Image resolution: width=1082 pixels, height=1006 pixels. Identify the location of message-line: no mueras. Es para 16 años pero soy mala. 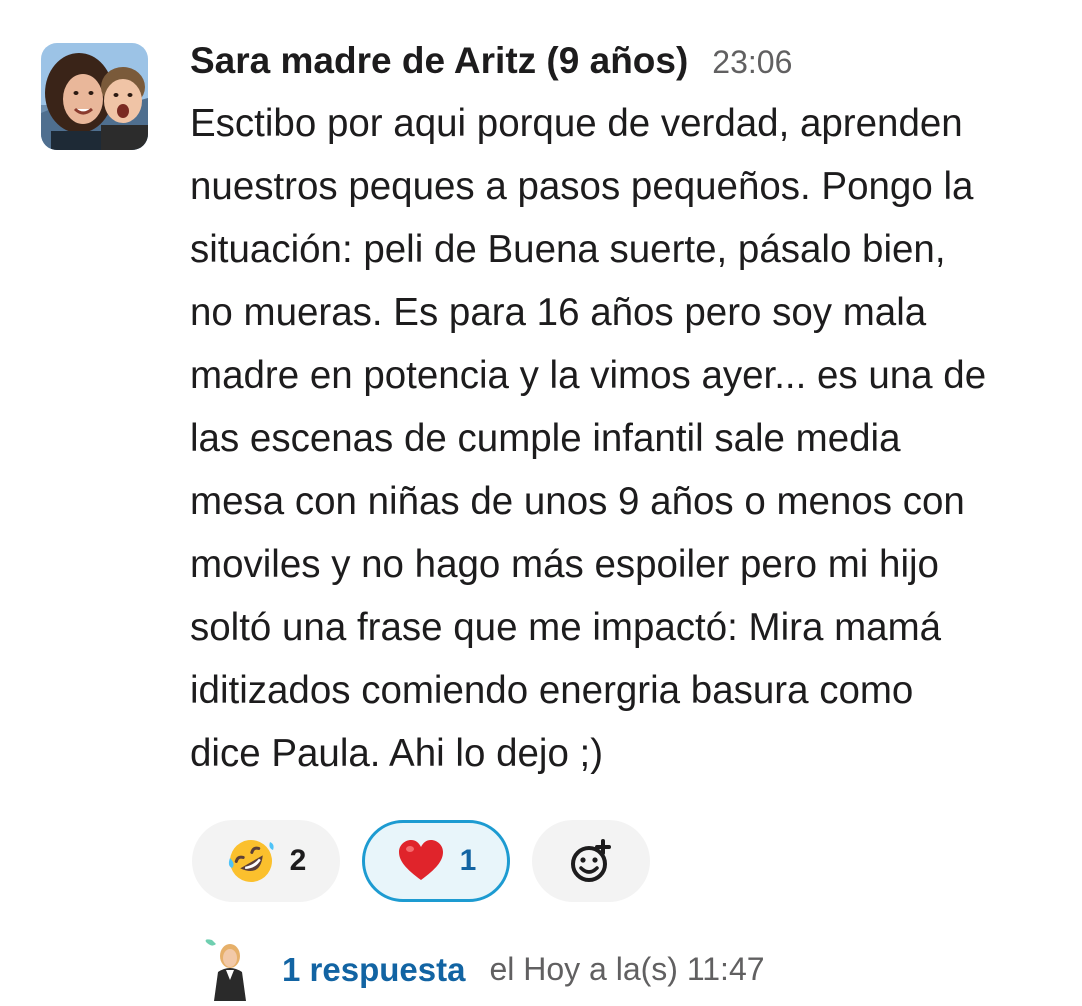
(558, 312).